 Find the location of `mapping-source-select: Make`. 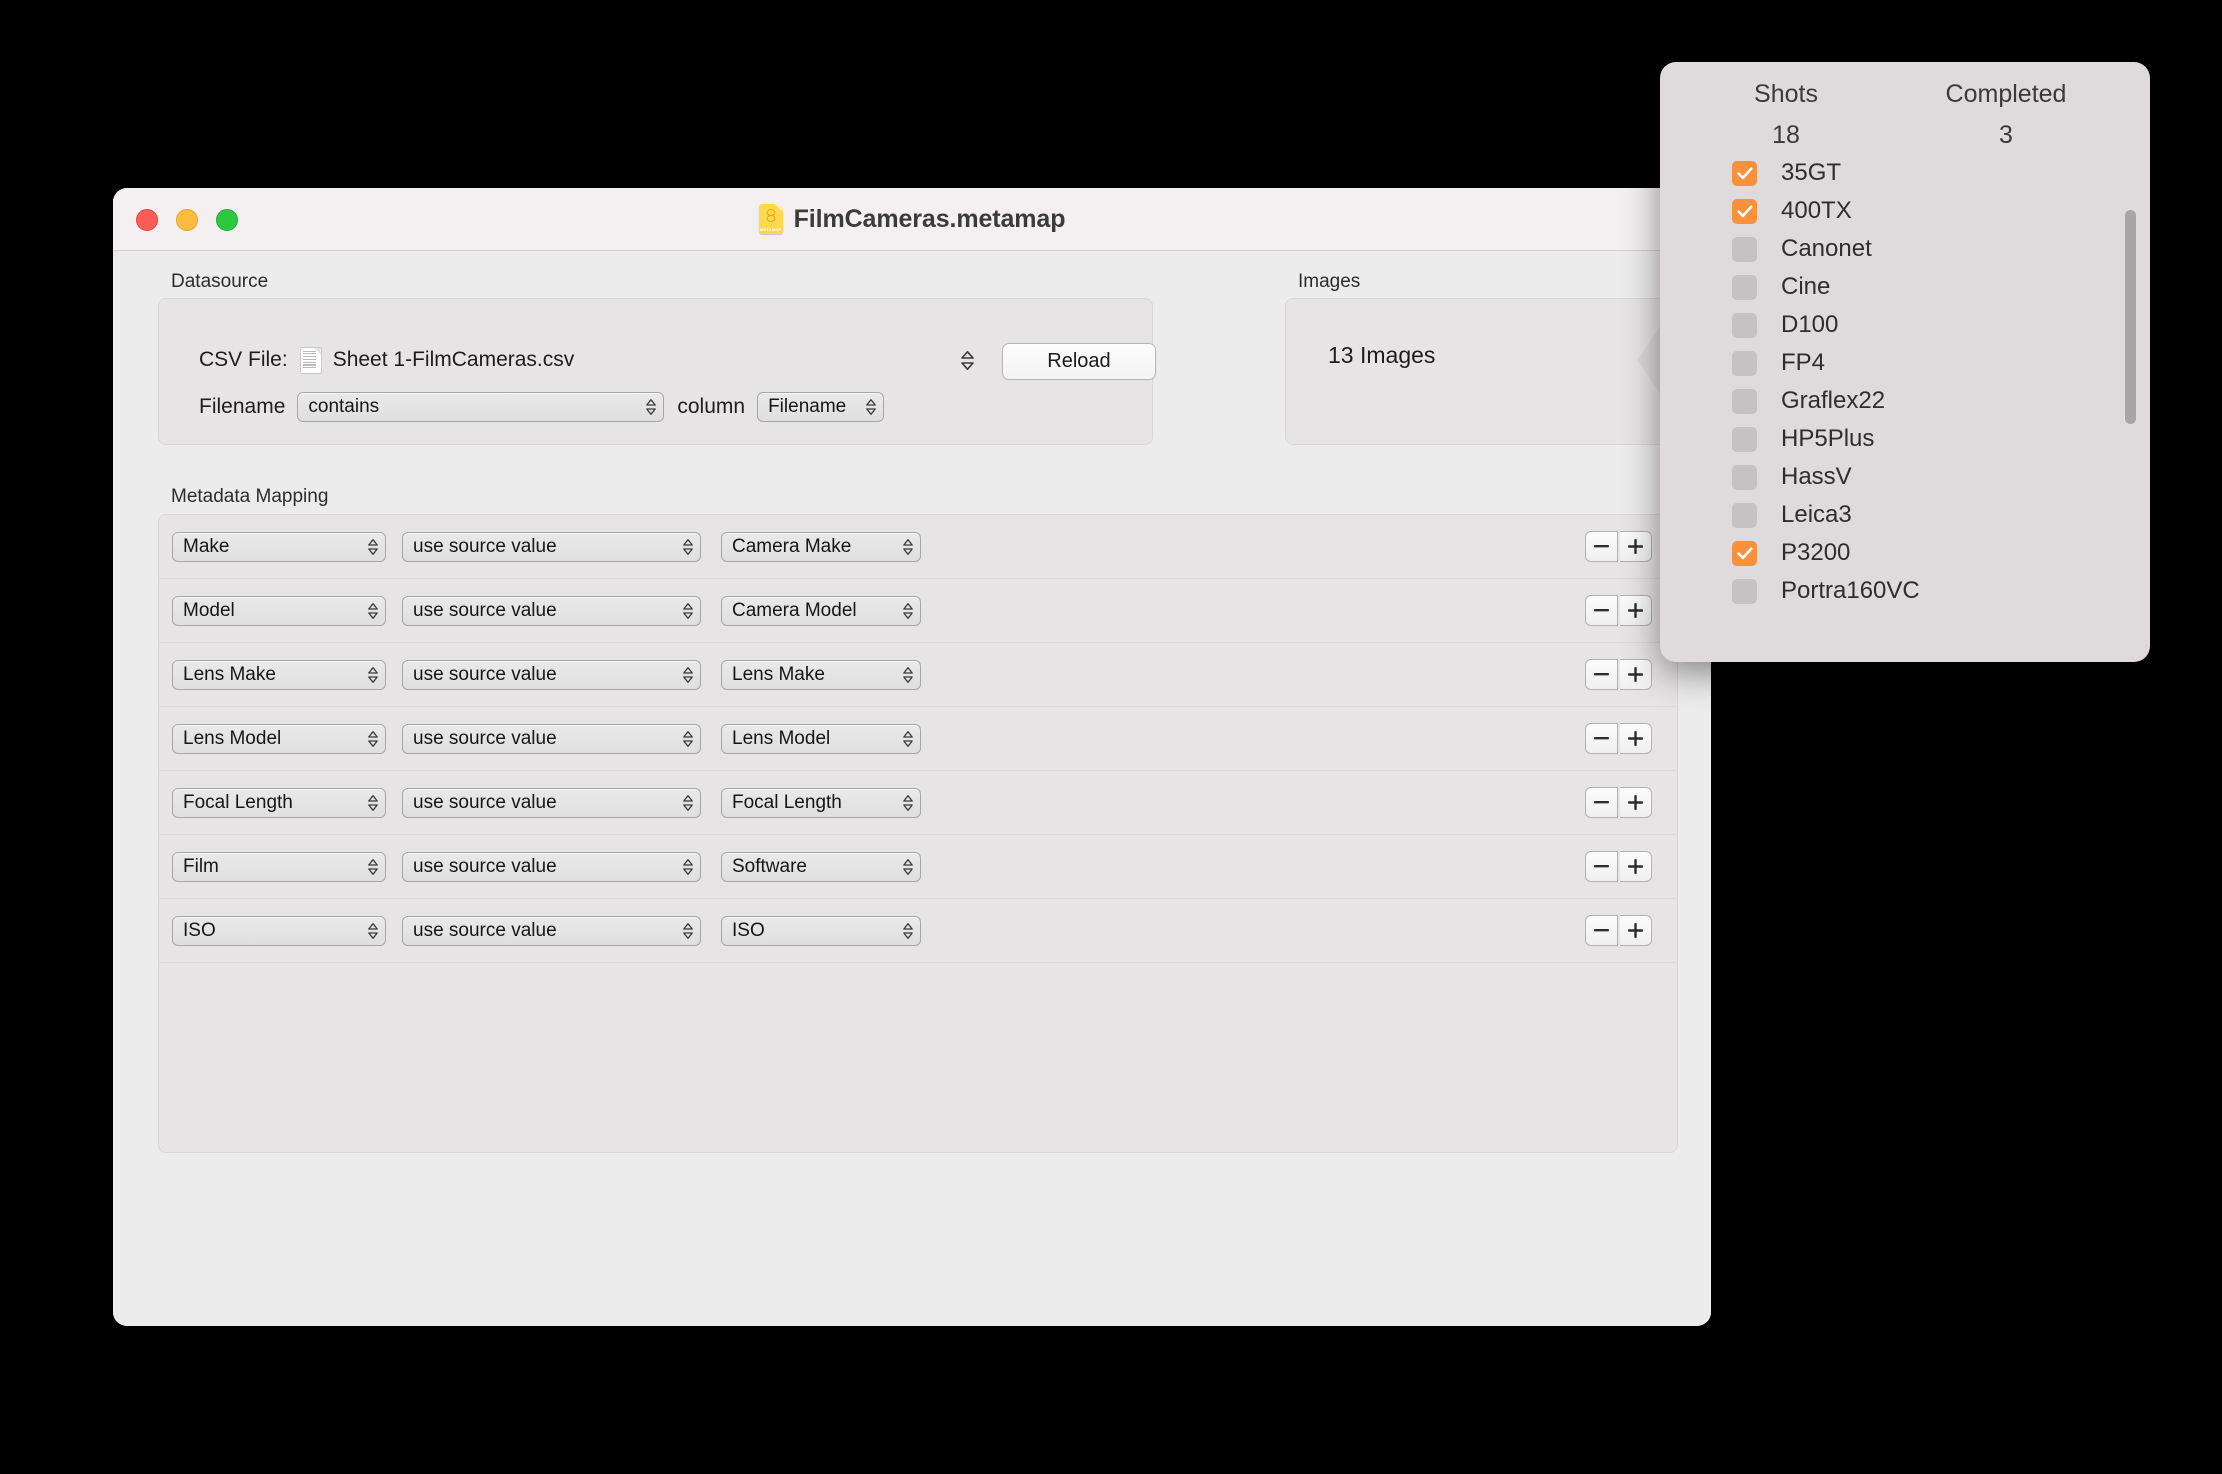

mapping-source-select: Make is located at coordinates (279, 546).